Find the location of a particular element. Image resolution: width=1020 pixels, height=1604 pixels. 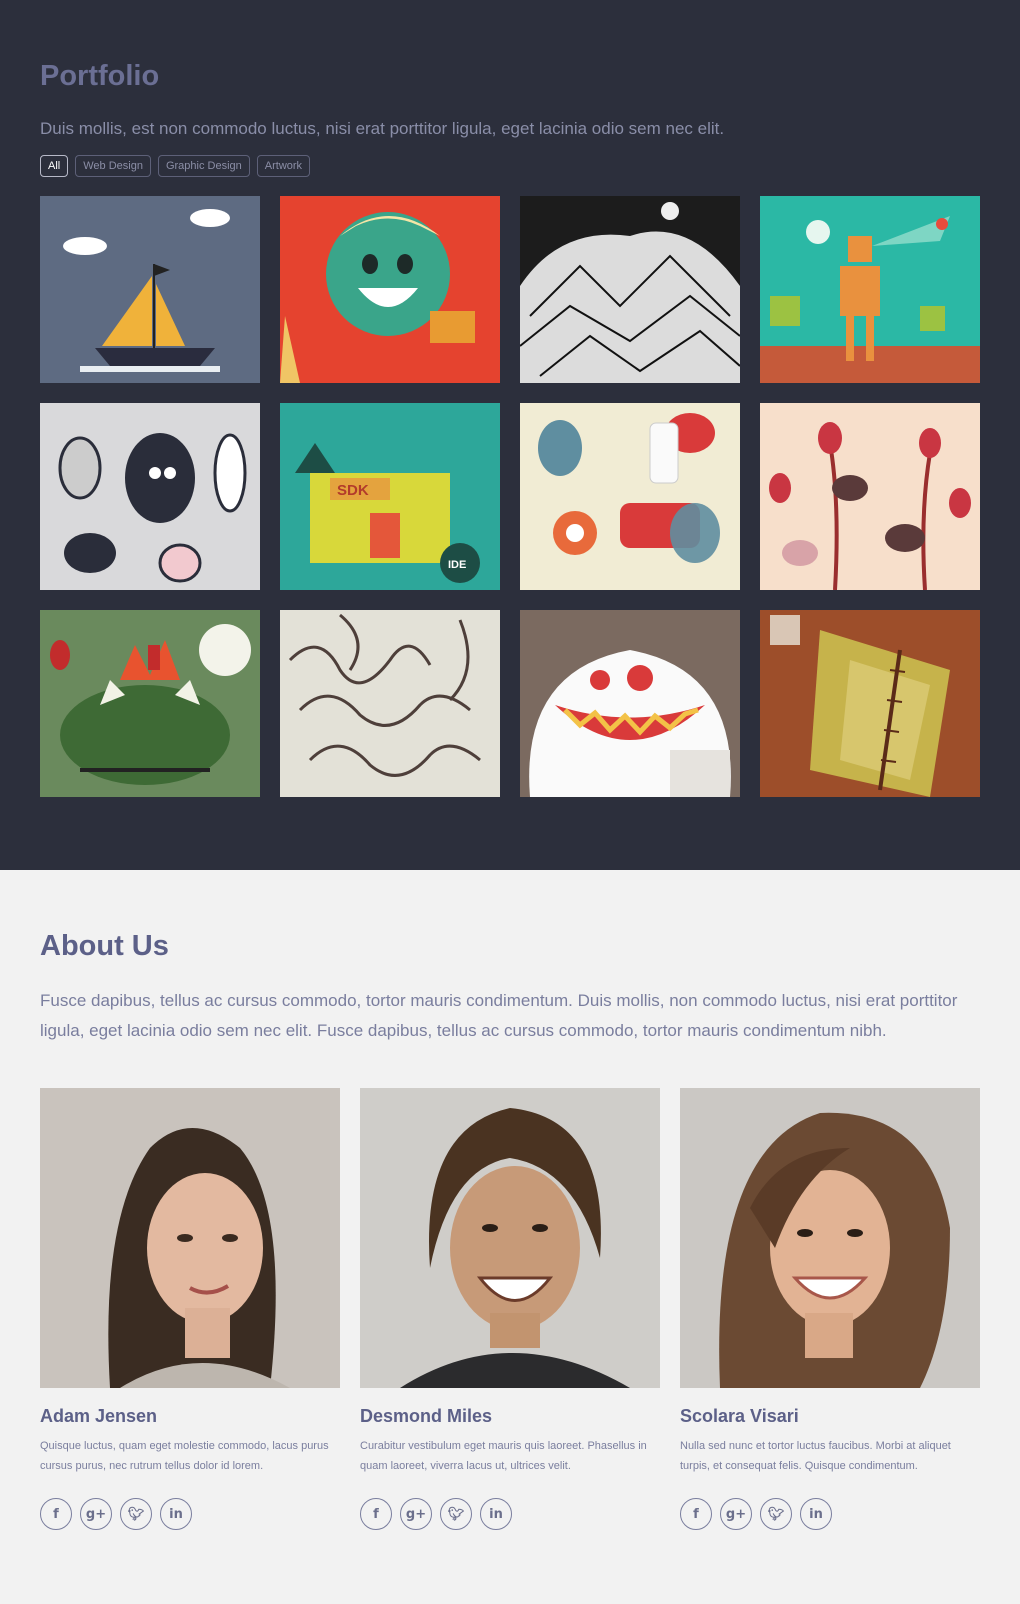

robots-pattern-illustration is located at coordinates (630, 496).